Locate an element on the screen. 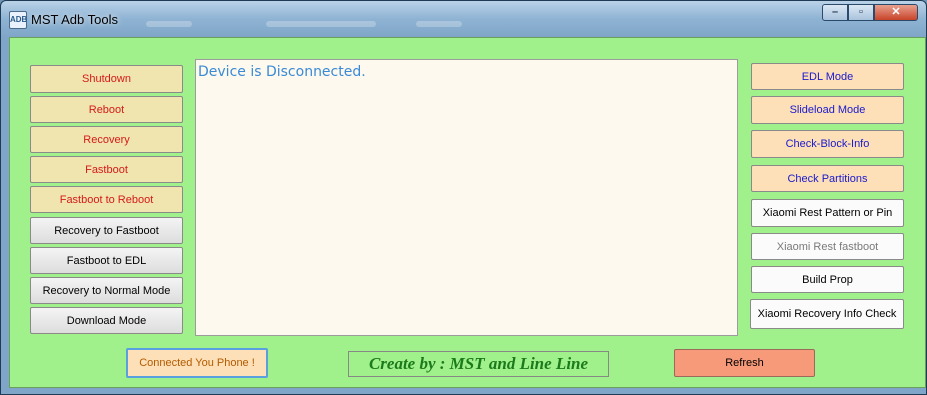 The image size is (927, 395). maximize-icon: ▫ is located at coordinates (861, 12).